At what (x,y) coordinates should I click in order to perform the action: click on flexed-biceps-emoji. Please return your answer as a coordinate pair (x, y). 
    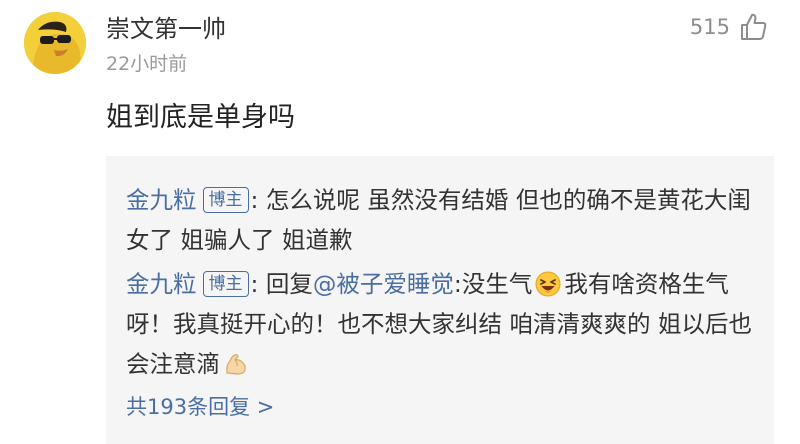
    Looking at the image, I should click on (236, 364).